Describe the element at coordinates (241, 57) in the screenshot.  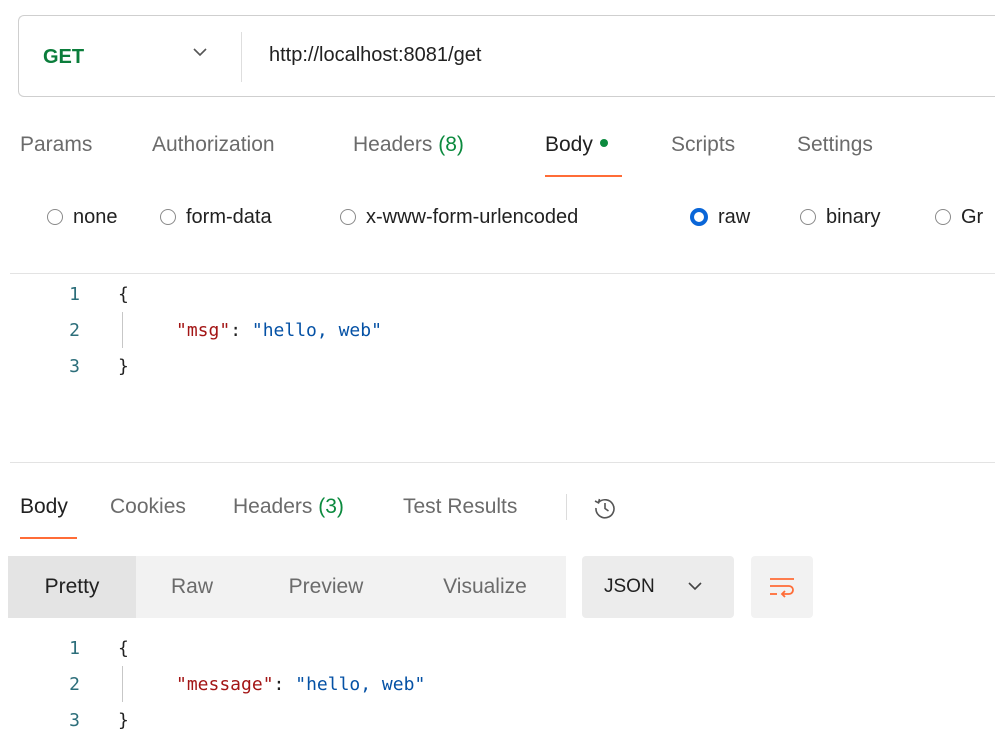
I see `url-divider` at that location.